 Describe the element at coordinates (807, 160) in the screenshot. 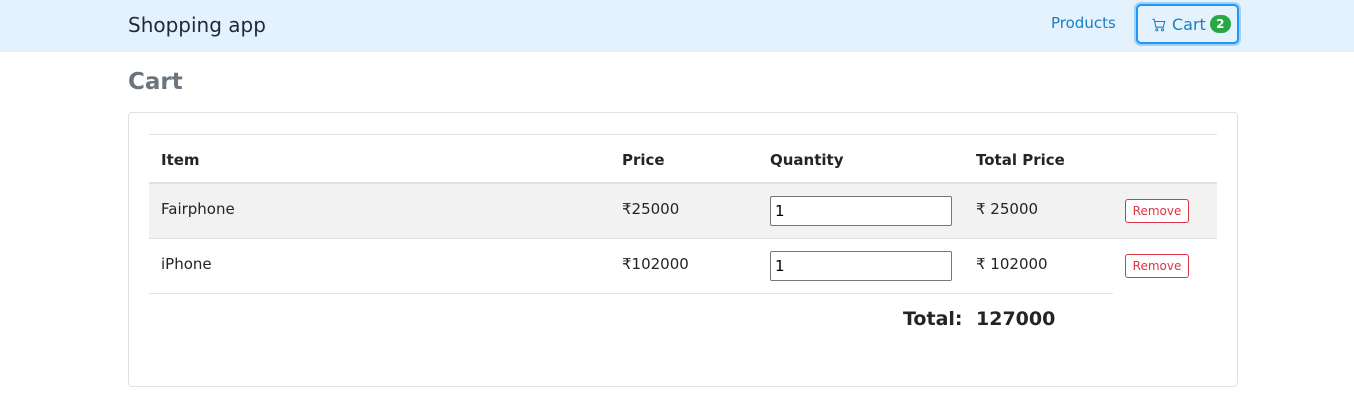

I see `header-quantity: Quantity` at that location.